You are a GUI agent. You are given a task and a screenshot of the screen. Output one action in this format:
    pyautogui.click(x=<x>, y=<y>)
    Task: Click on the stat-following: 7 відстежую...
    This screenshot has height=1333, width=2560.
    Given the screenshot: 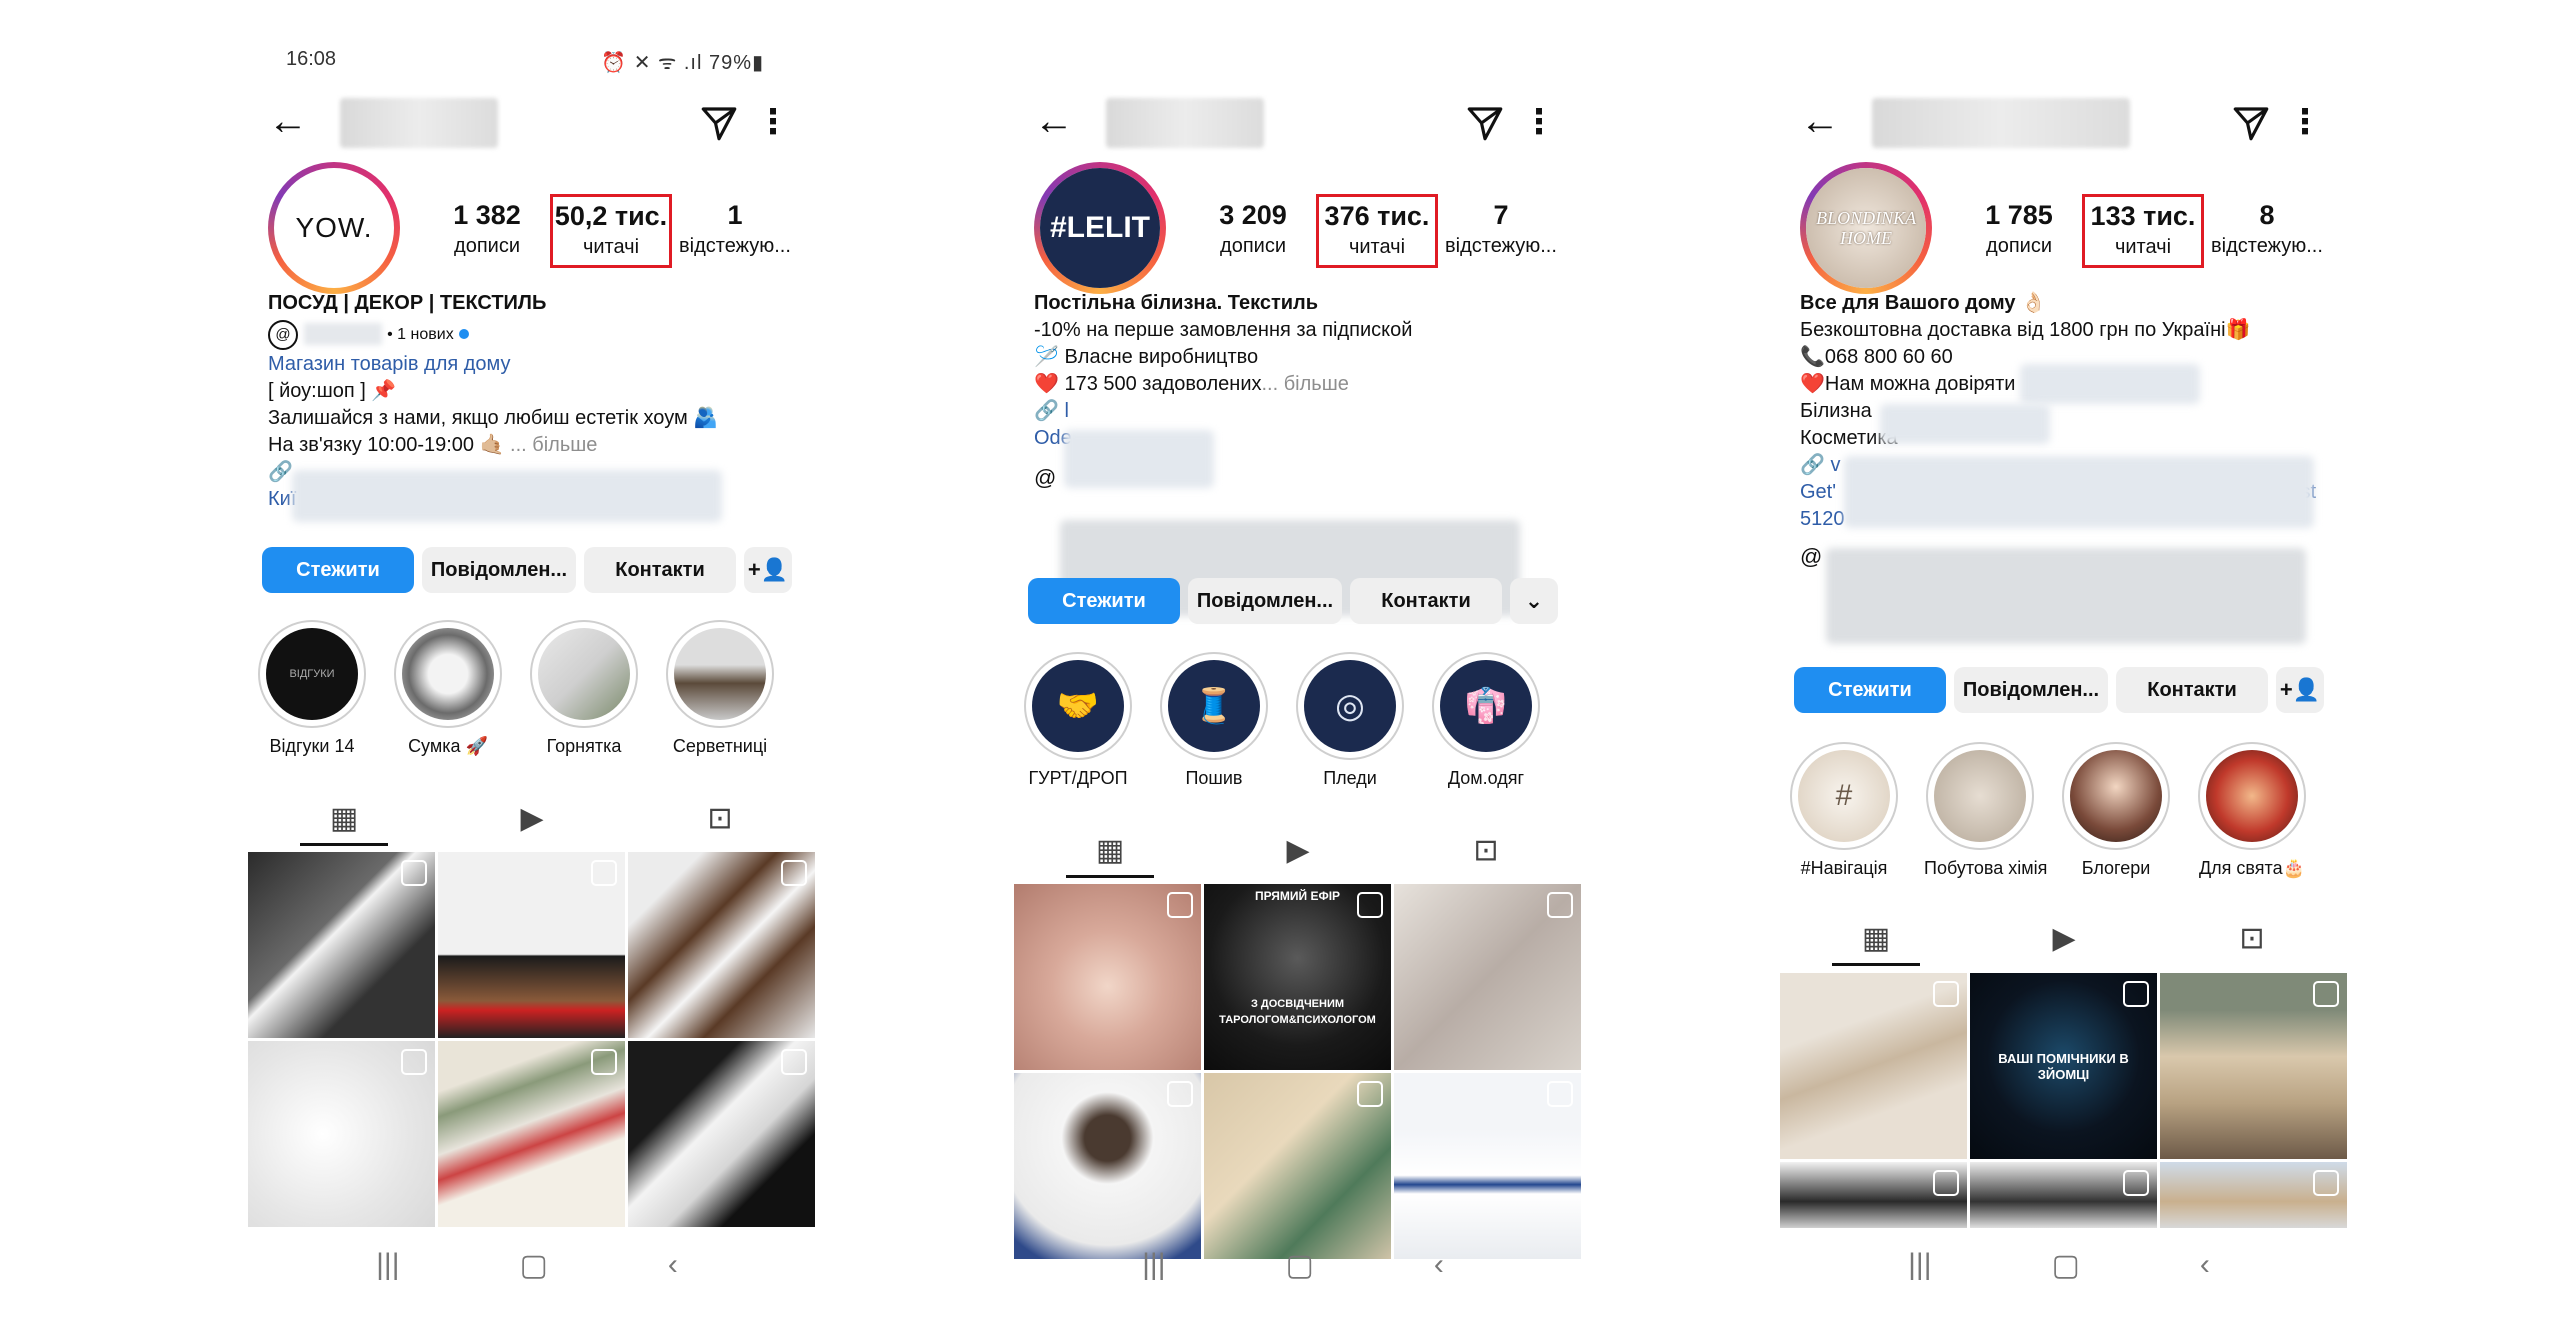 What is the action you would take?
    pyautogui.click(x=1501, y=233)
    